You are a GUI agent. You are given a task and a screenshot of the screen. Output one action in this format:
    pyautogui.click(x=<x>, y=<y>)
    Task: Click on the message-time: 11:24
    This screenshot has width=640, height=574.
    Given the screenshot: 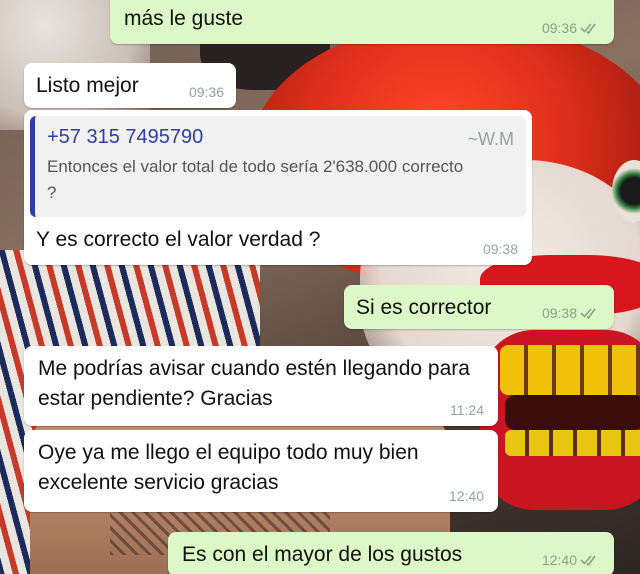 What is the action you would take?
    pyautogui.click(x=467, y=409)
    